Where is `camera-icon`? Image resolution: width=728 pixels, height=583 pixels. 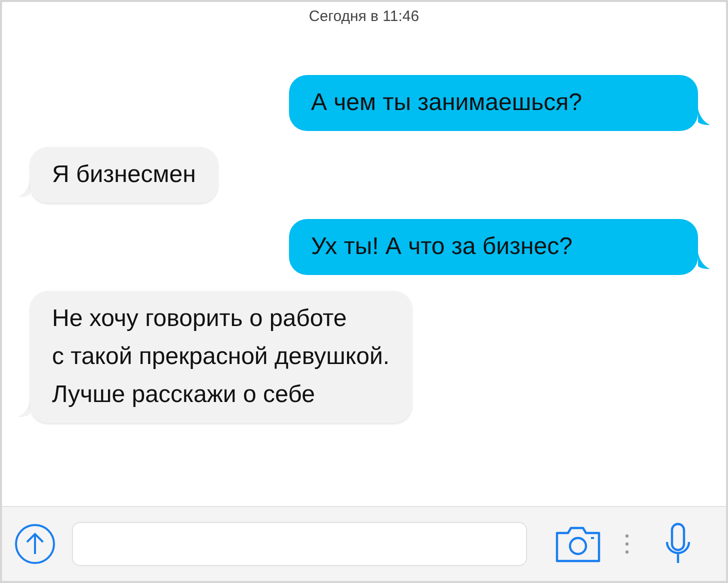 camera-icon is located at coordinates (578, 544).